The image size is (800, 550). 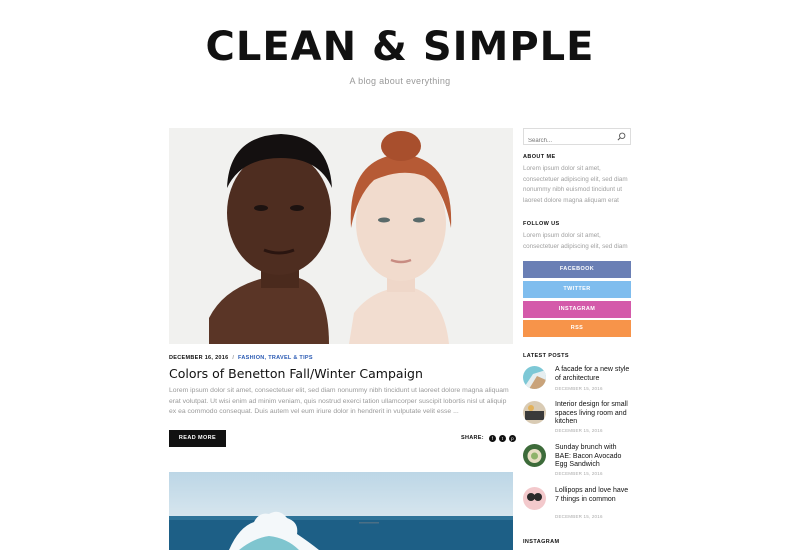 I want to click on site-title: CLEAN & SIMPLE, so click(x=400, y=47).